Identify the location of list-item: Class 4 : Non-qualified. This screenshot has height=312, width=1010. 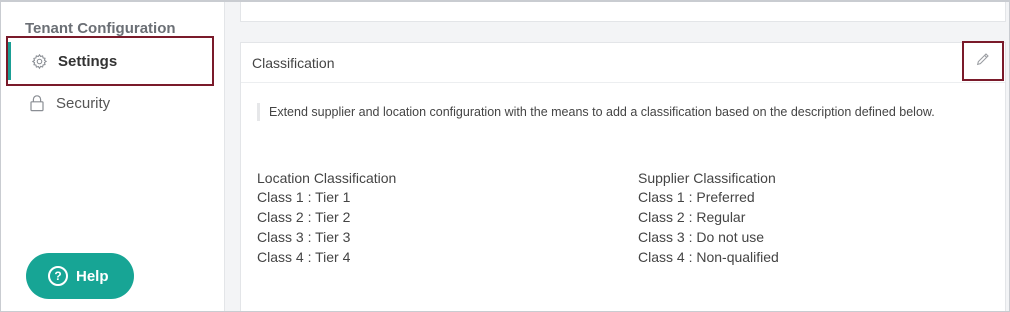
(708, 257).